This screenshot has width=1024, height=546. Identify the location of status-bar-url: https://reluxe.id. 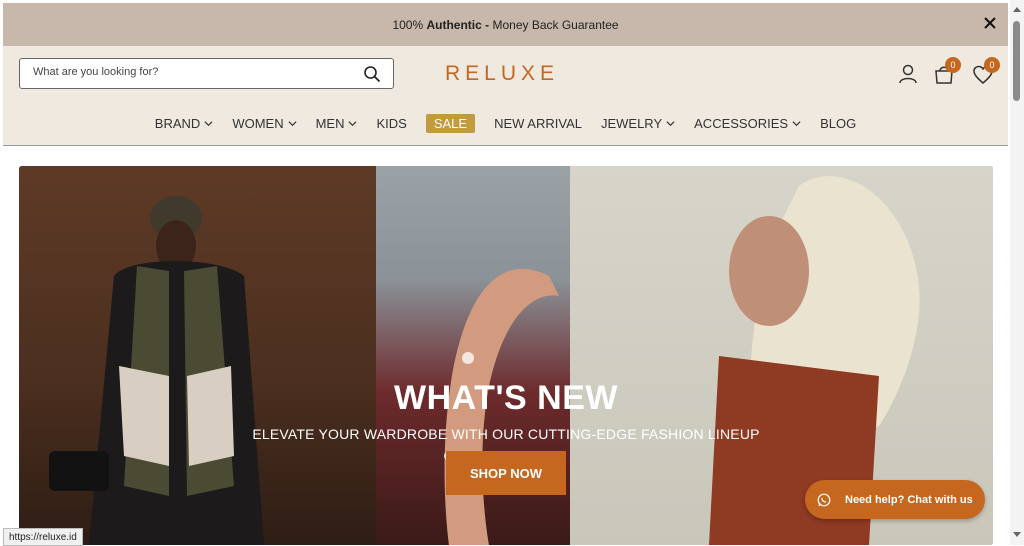
(43, 537).